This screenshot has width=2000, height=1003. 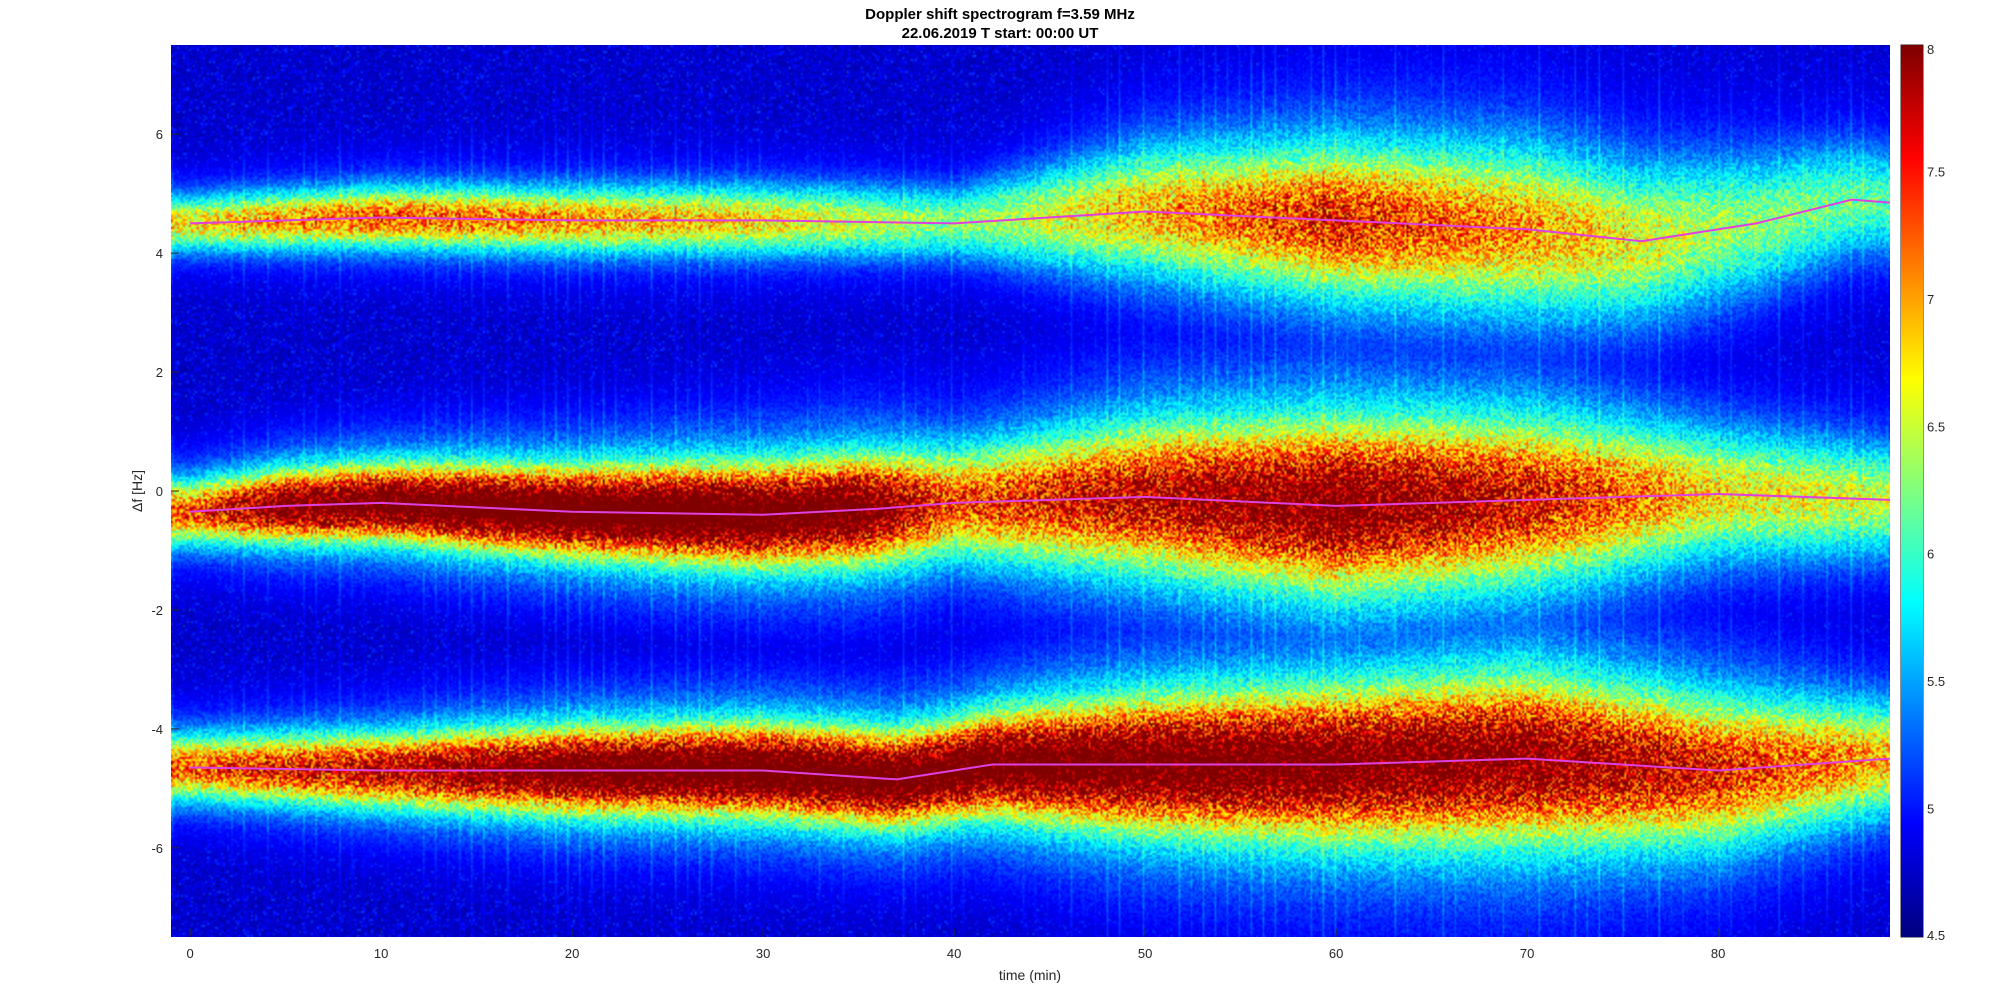 What do you see at coordinates (1030, 975) in the screenshot?
I see `x-axis-label: time (min)` at bounding box center [1030, 975].